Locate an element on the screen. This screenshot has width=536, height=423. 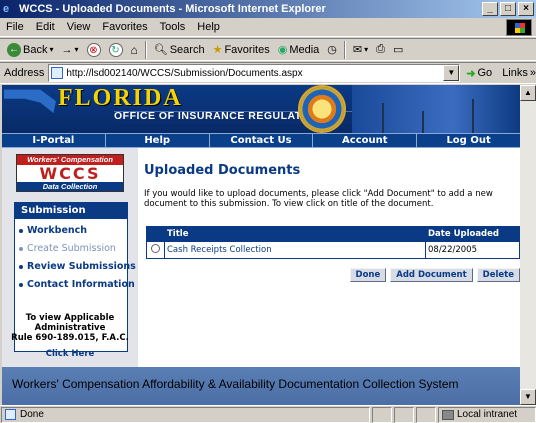
click-here-link: Click Here is located at coordinates (70, 354).